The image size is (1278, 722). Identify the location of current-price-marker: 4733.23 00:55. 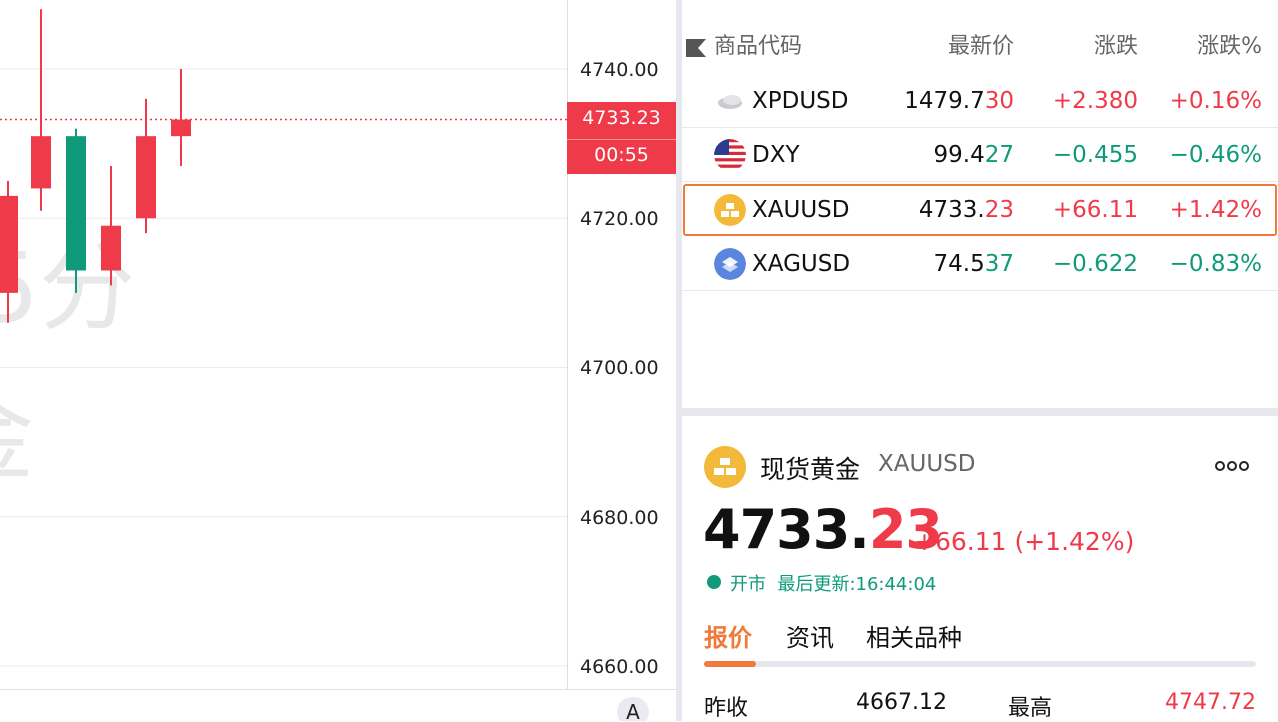
(621, 138).